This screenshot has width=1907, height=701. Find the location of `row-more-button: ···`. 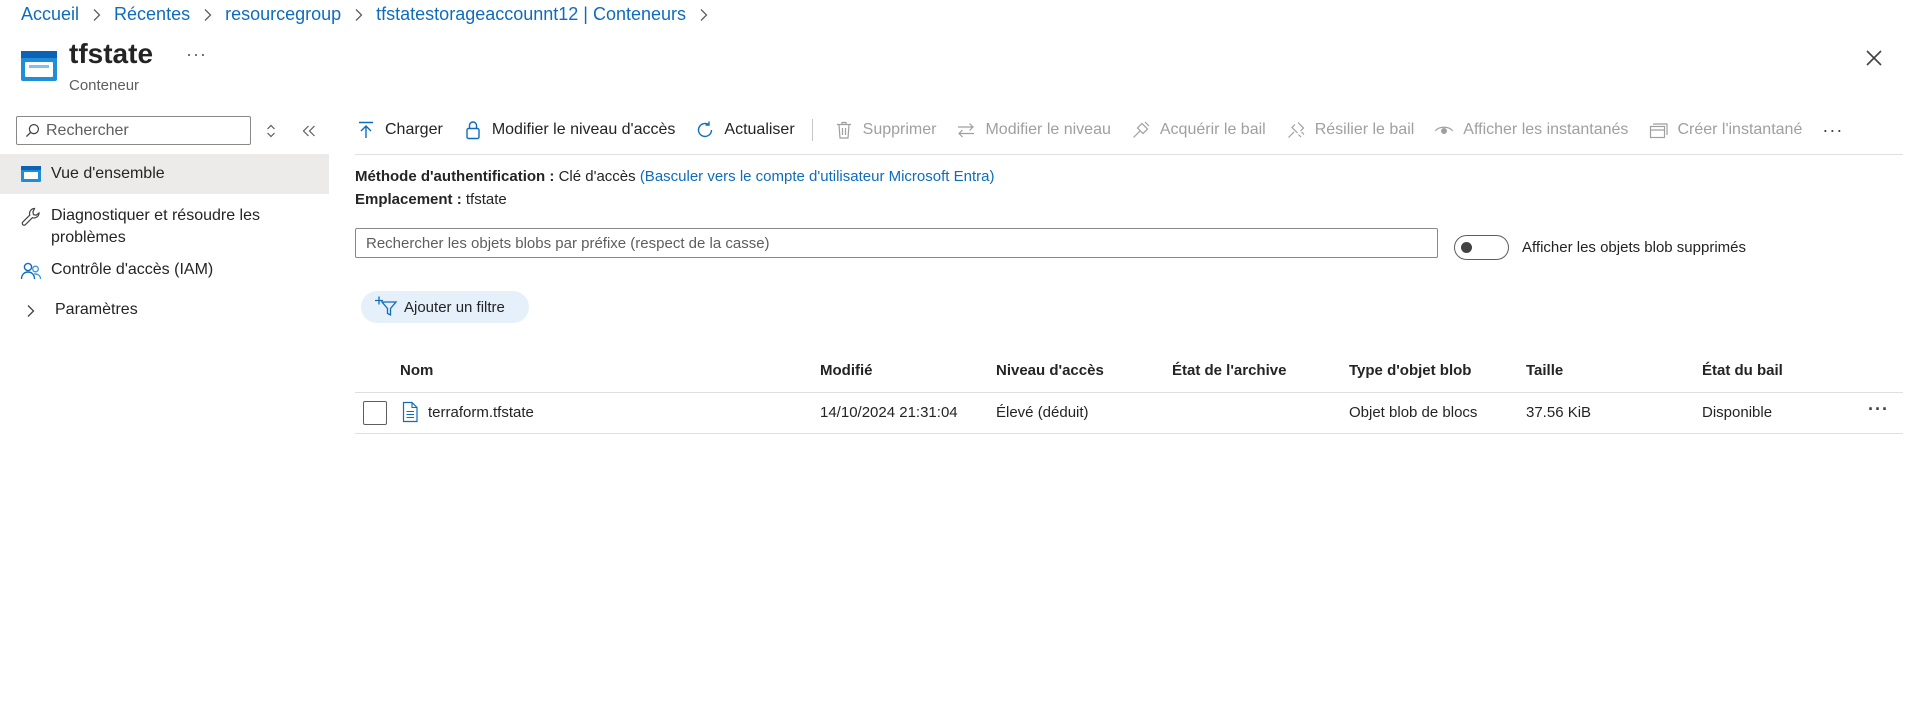

row-more-button: ··· is located at coordinates (1878, 409).